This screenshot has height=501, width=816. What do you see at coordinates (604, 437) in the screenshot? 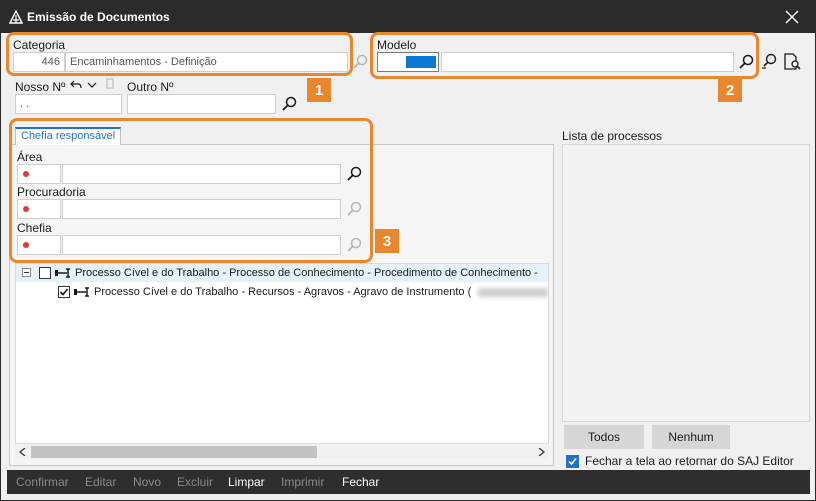
I see `todos-button: Todos` at bounding box center [604, 437].